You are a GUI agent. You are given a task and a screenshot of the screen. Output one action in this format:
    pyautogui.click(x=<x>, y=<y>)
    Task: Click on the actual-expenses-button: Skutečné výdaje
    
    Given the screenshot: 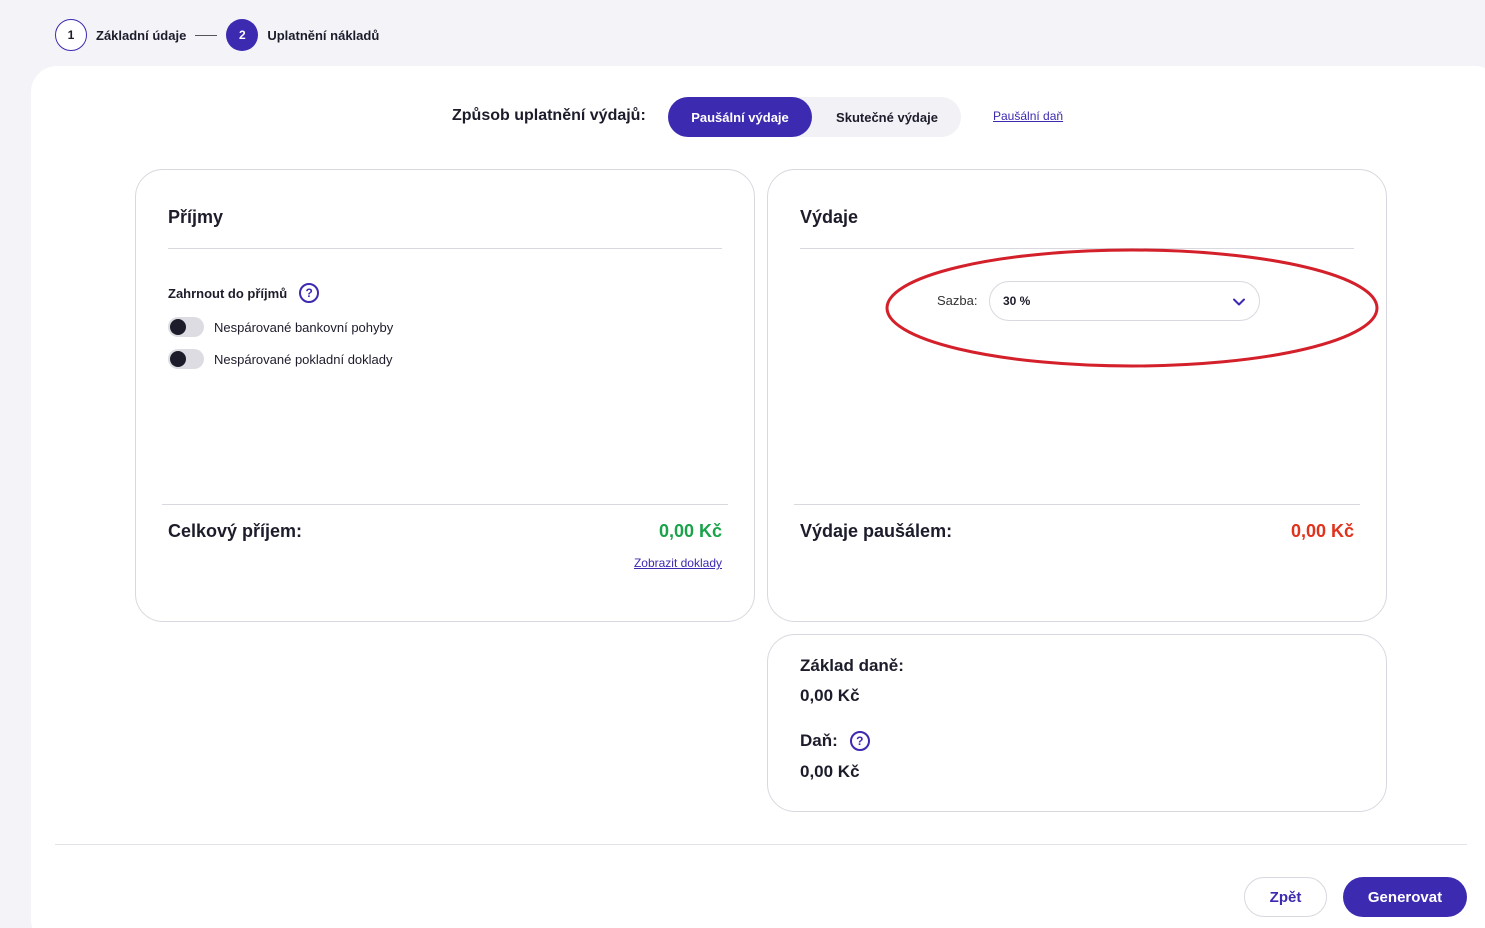 What is the action you would take?
    pyautogui.click(x=887, y=117)
    